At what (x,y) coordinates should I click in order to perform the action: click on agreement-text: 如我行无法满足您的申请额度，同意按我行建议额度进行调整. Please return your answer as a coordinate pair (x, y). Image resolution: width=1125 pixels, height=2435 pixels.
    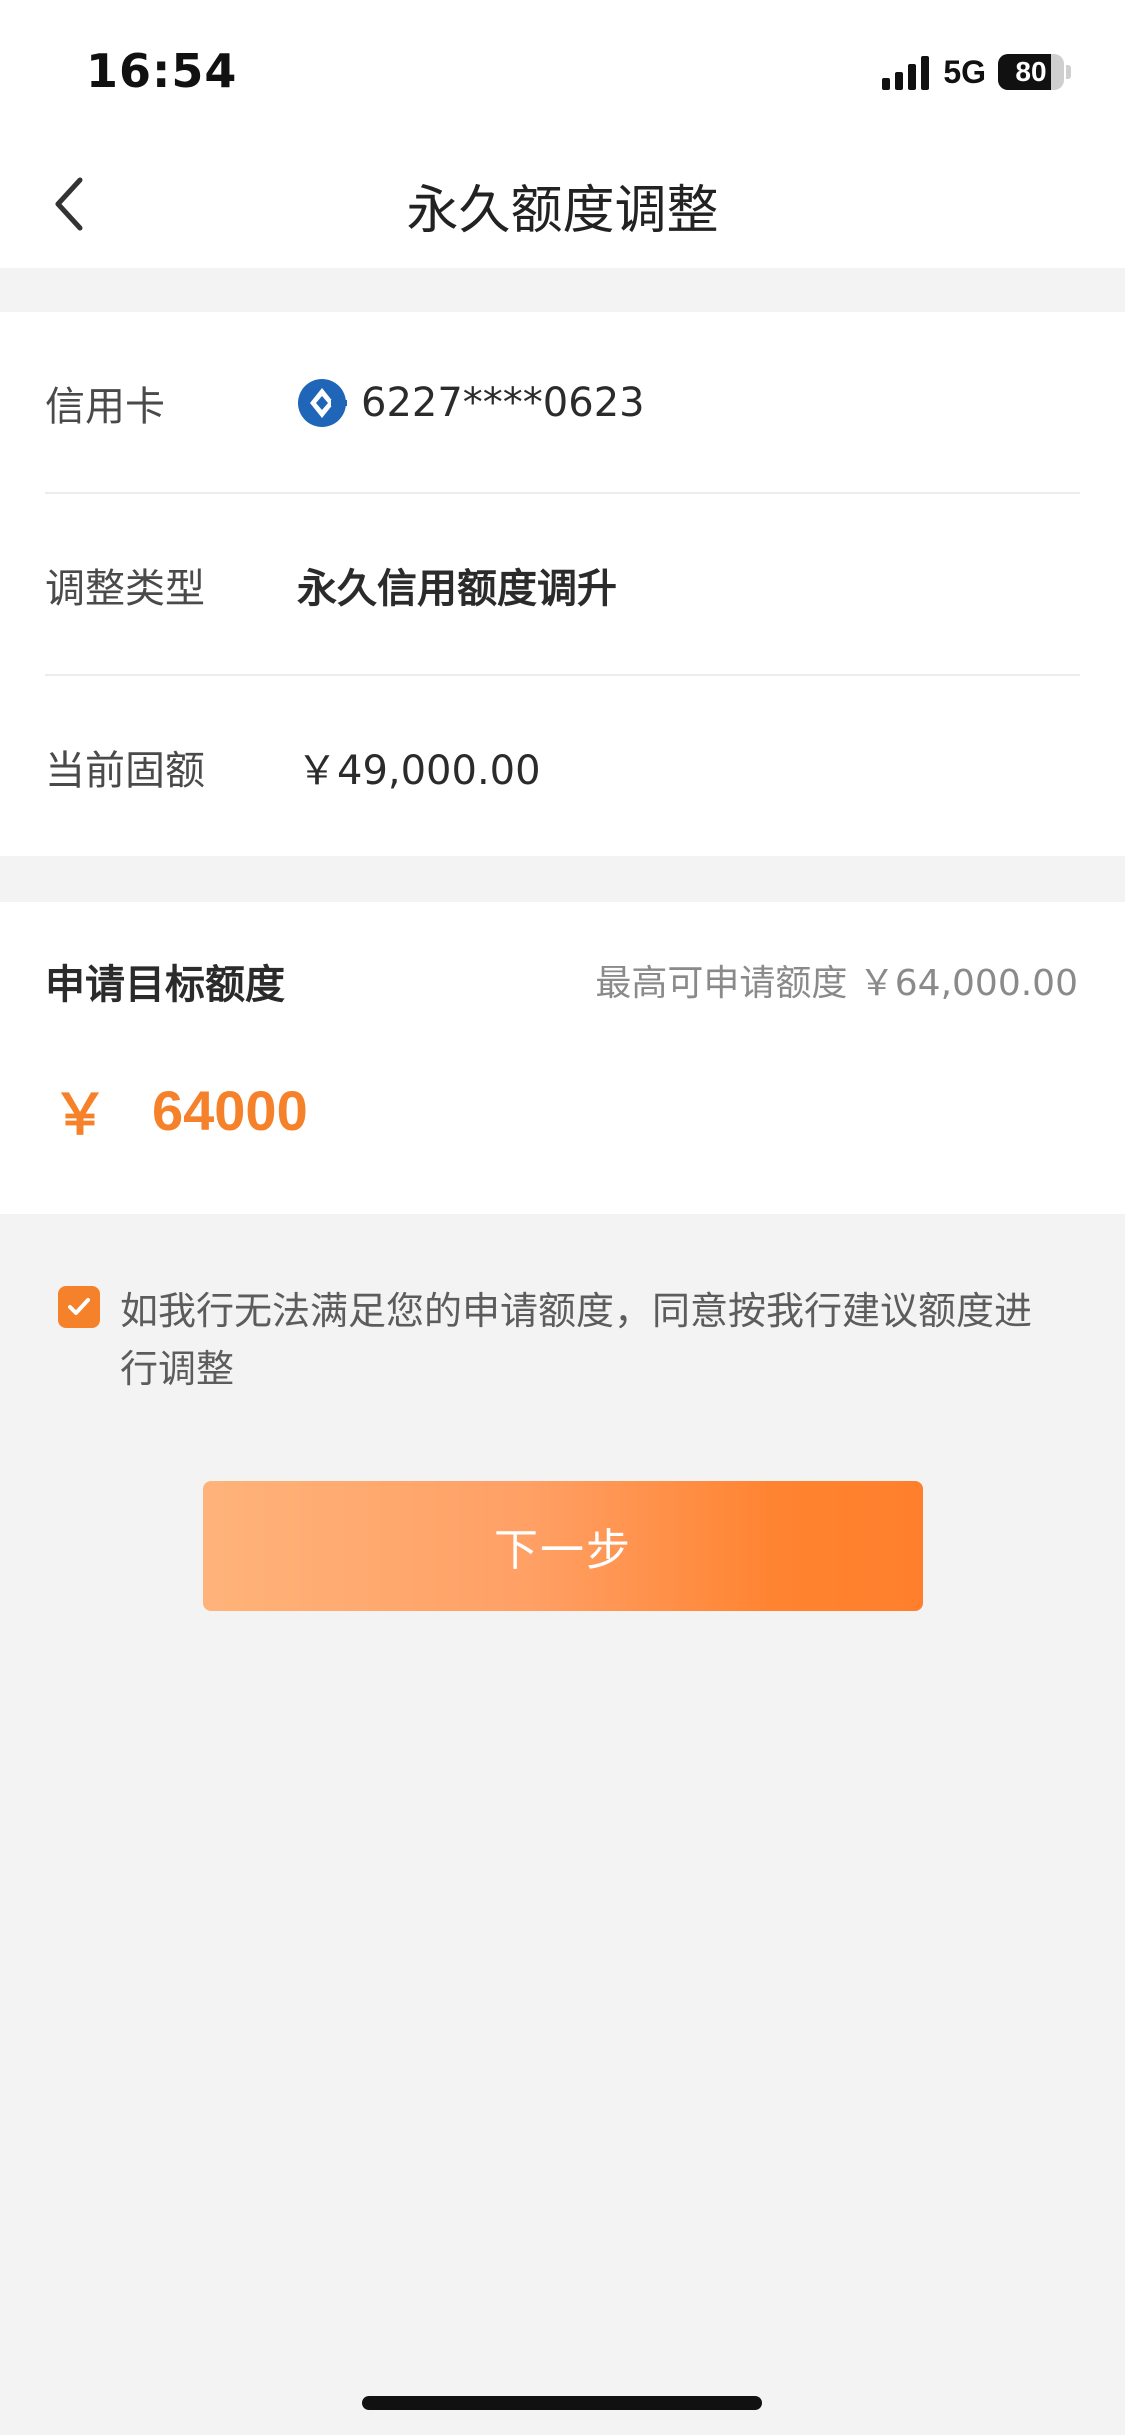
    Looking at the image, I should click on (576, 1340).